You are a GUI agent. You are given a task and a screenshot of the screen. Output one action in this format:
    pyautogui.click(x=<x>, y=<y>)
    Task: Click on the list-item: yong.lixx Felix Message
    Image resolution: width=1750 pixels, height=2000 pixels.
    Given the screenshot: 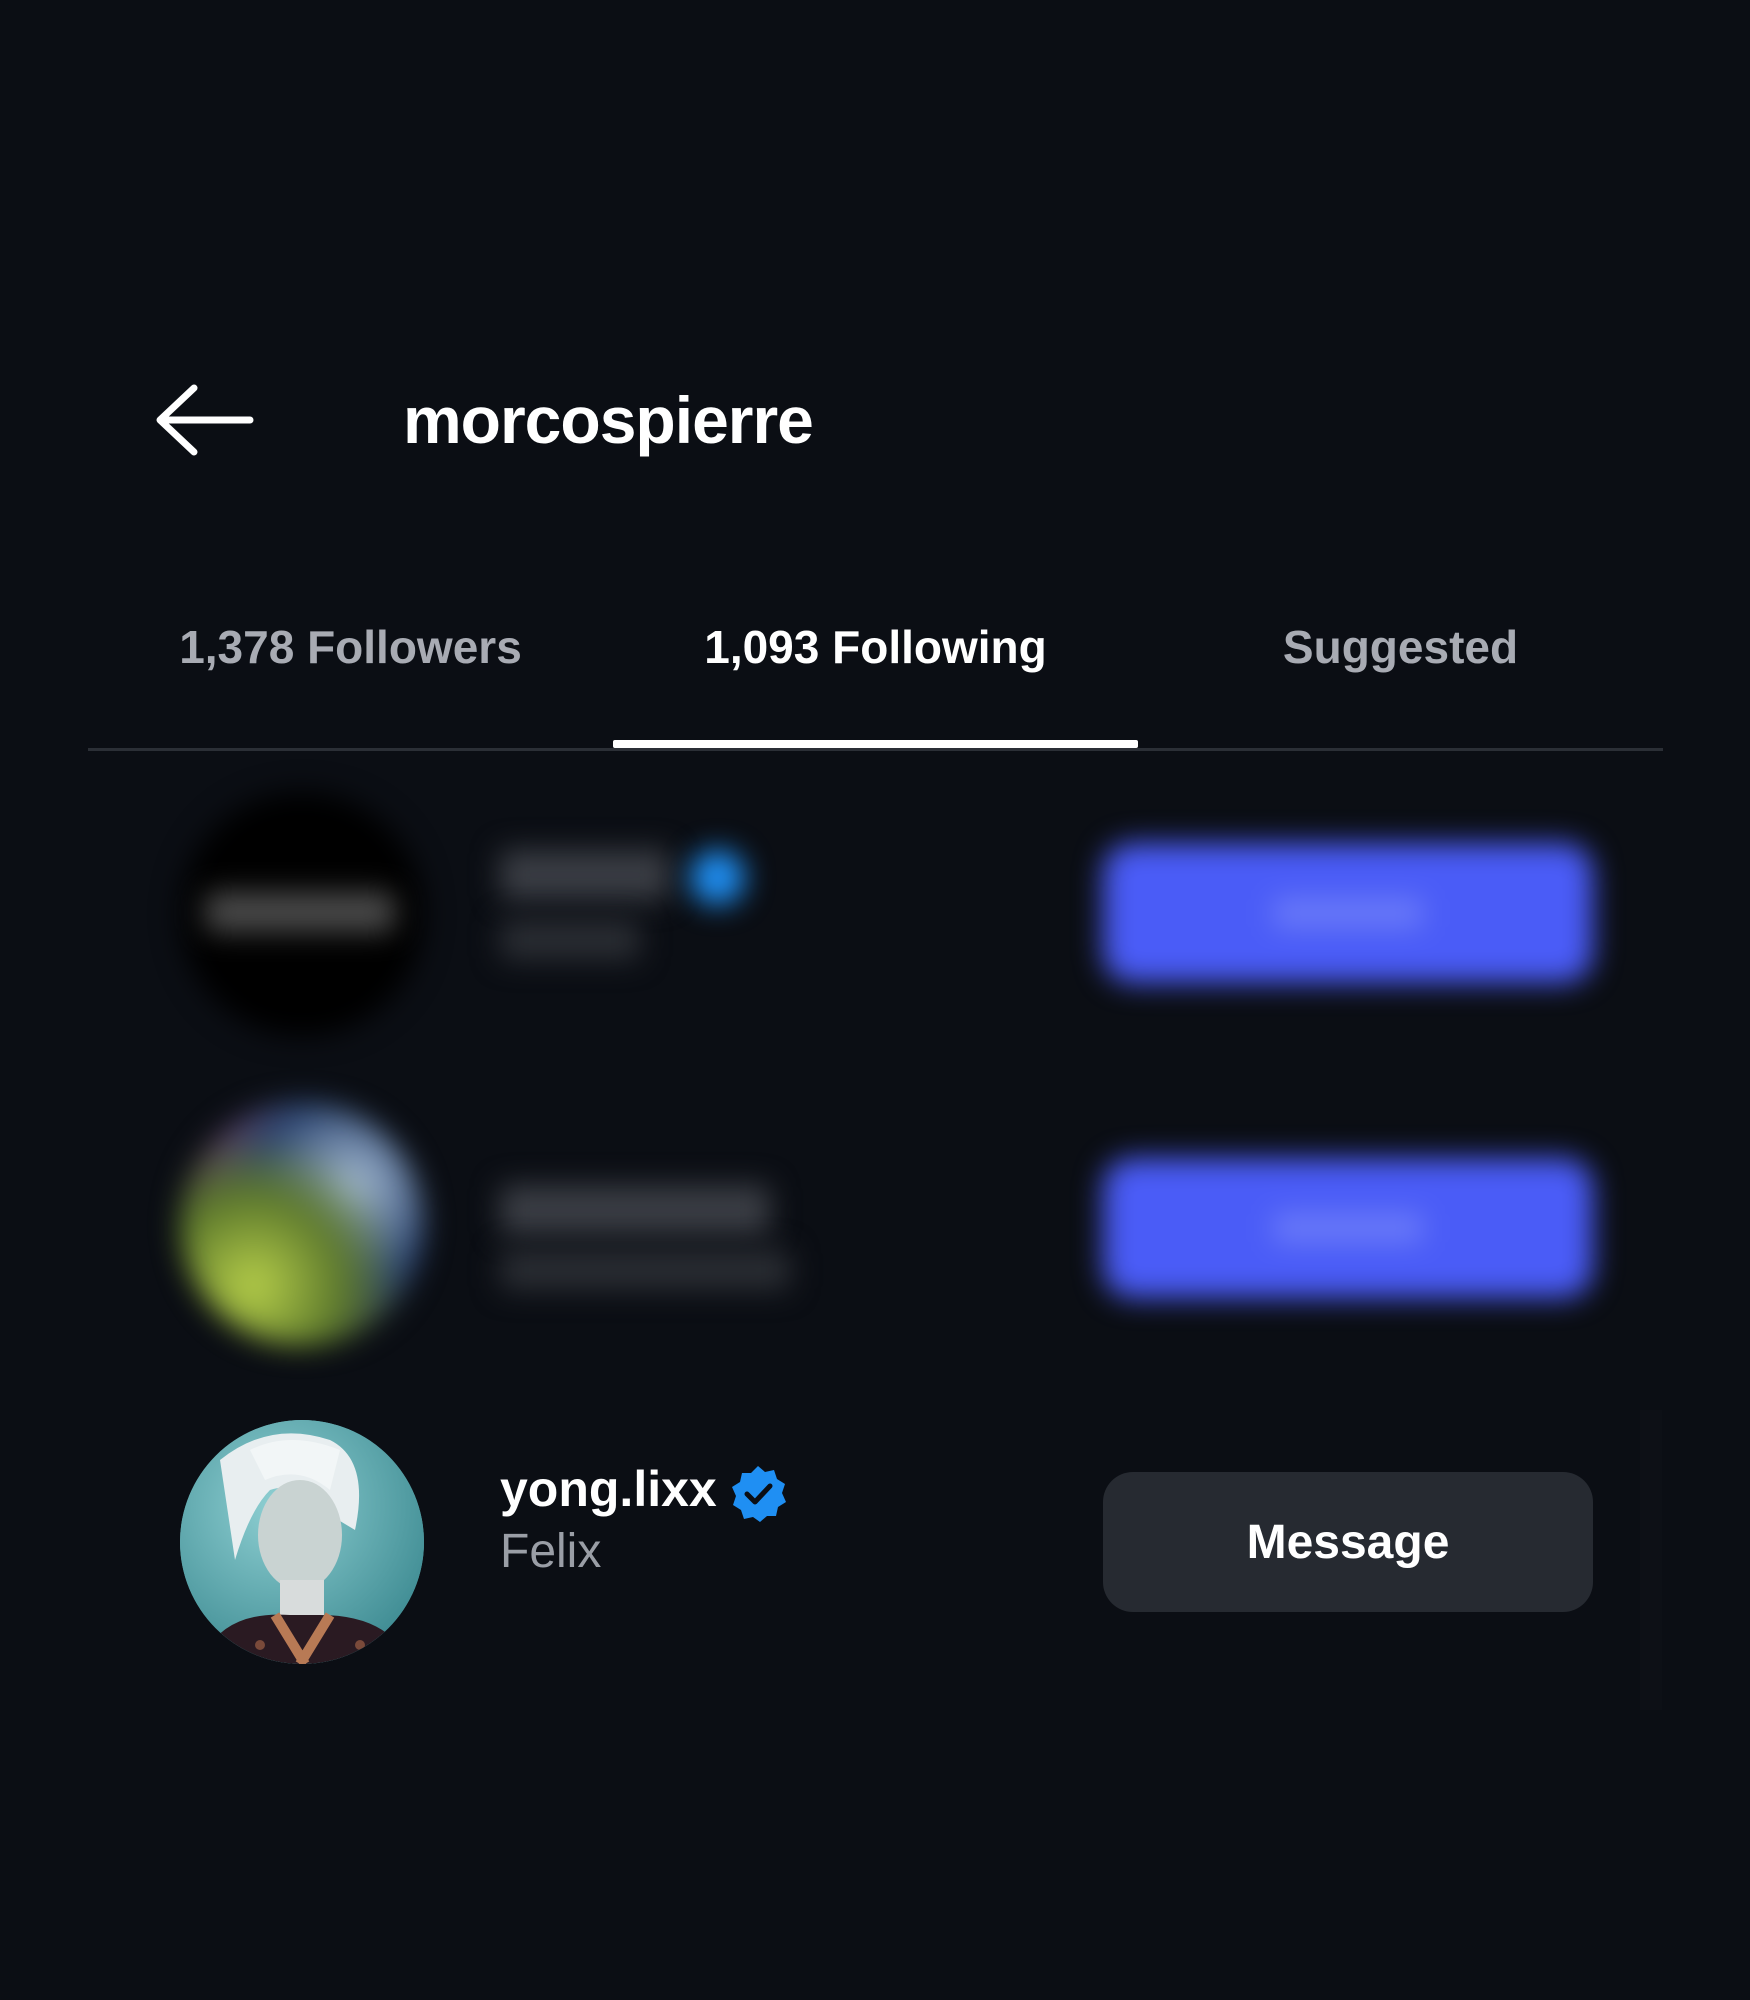 What is the action you would take?
    pyautogui.click(x=875, y=1550)
    